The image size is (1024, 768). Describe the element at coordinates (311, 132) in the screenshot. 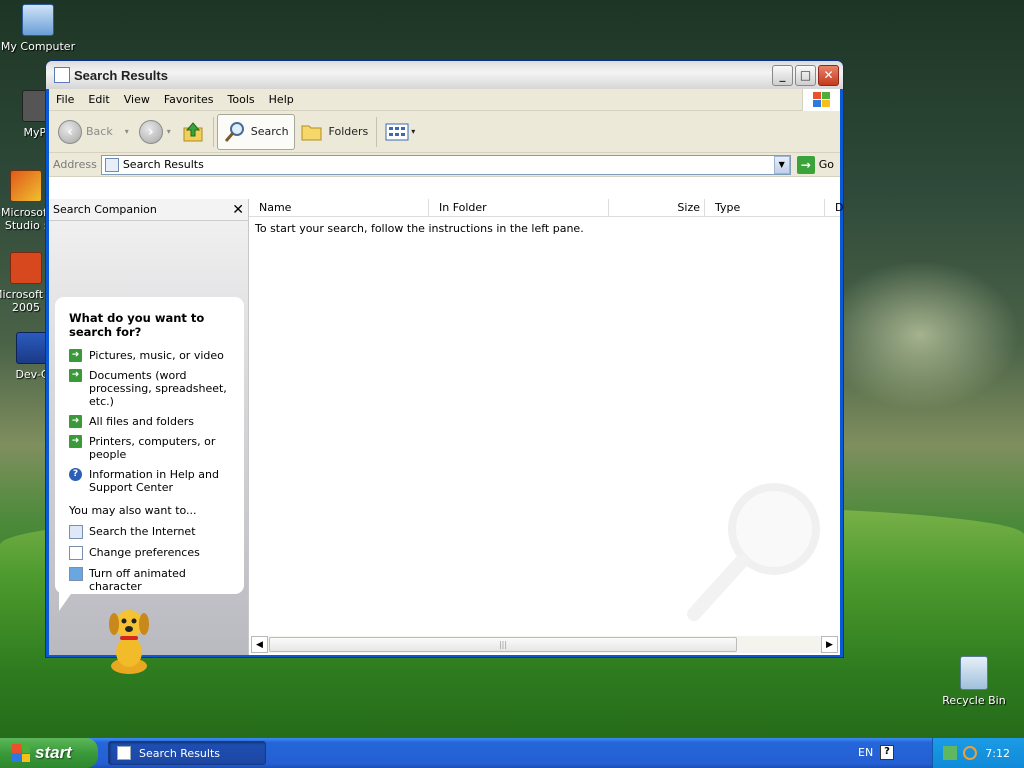

I see `folders-icon` at that location.